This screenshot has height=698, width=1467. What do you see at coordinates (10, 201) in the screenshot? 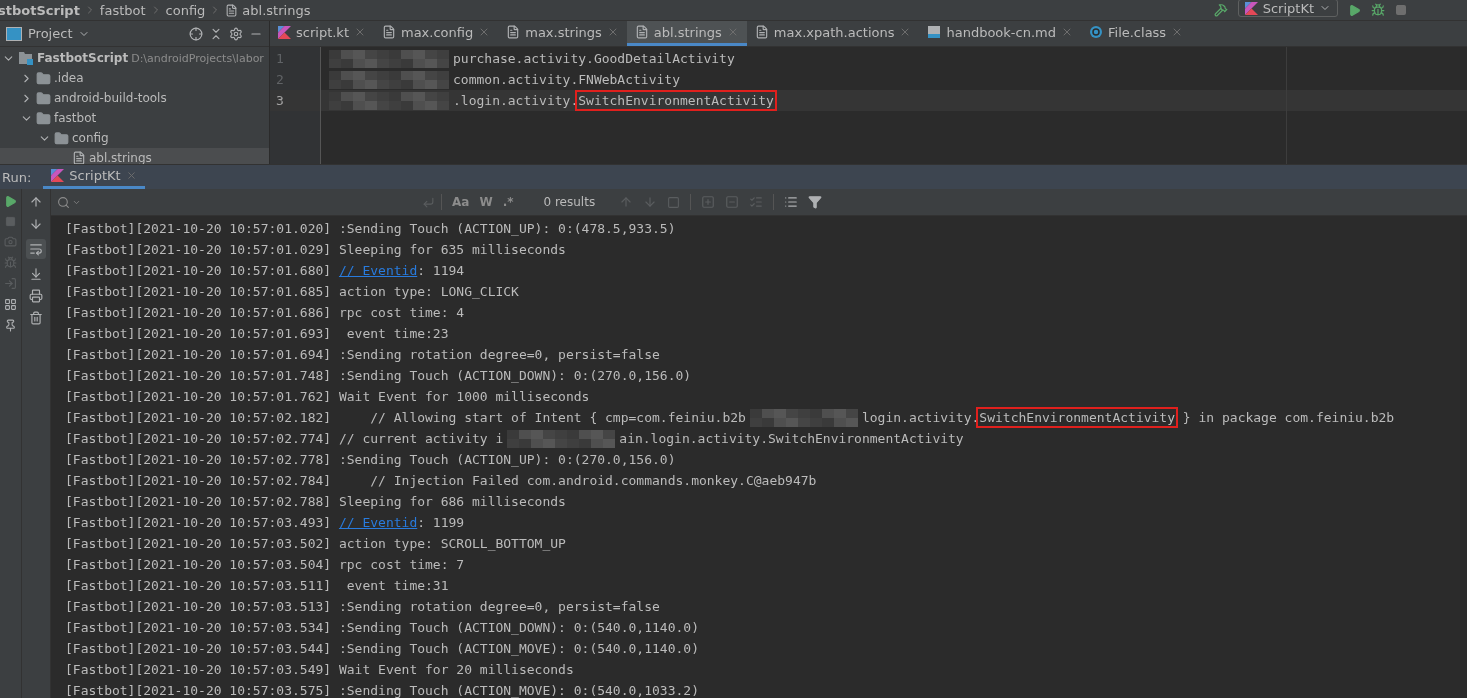
I see `rerun-icon` at bounding box center [10, 201].